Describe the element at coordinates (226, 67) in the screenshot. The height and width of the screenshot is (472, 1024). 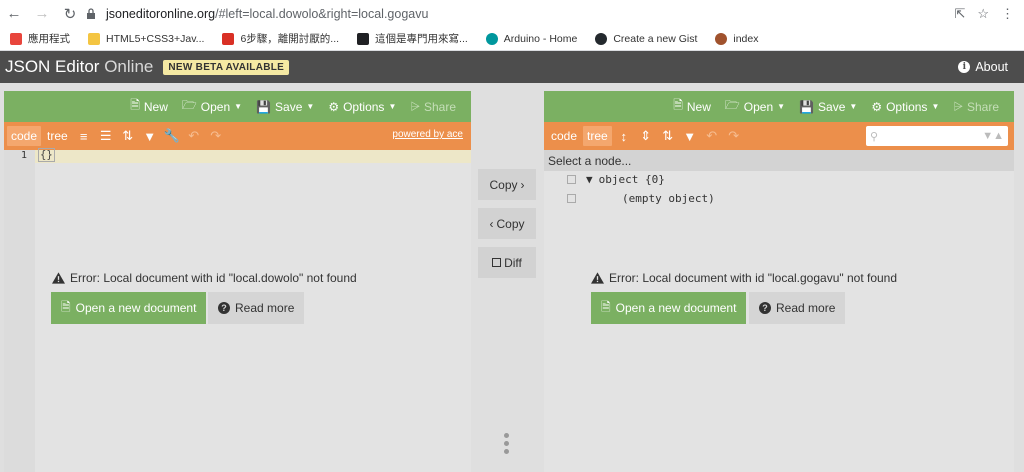
I see `beta-badge: NEW BETA AVAILABLE` at that location.